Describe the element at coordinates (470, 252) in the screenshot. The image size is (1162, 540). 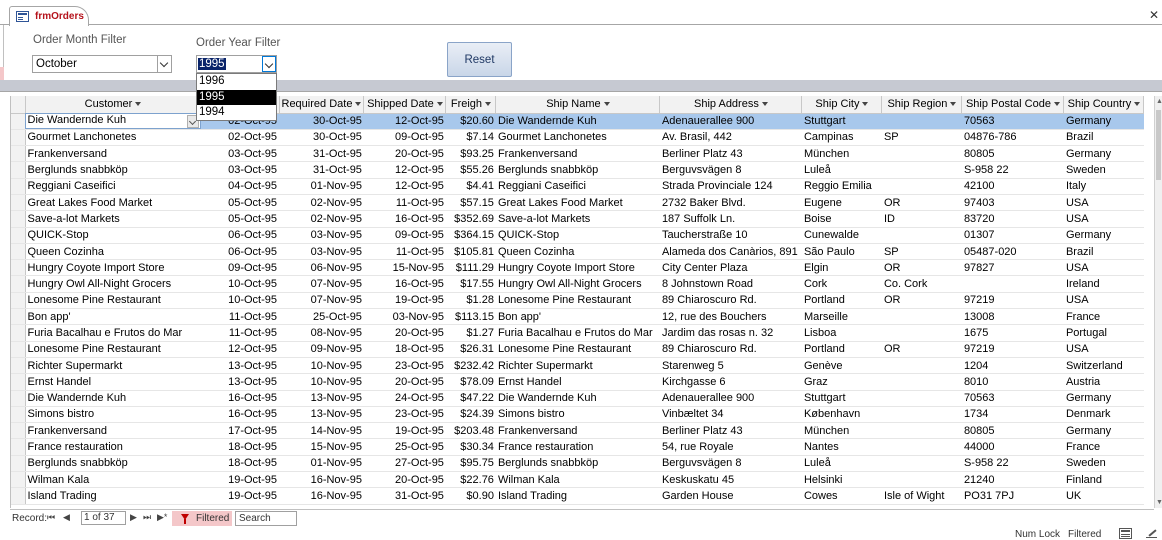
I see `table-cell: $105.81` at that location.